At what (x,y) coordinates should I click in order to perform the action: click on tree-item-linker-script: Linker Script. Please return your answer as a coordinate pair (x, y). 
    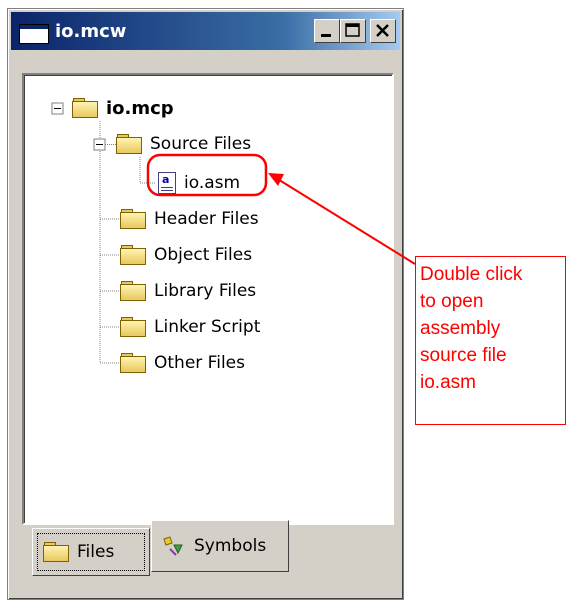
    Looking at the image, I should click on (190, 327).